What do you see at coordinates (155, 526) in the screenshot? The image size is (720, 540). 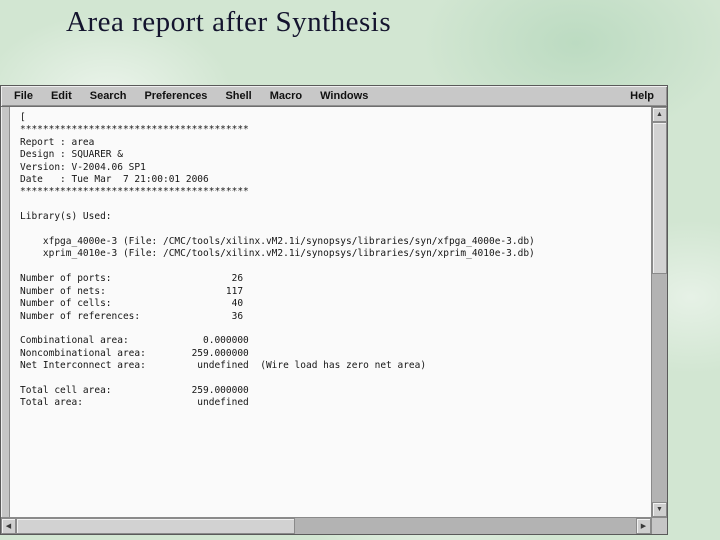 I see `horizontal-scrollbar-thumb` at bounding box center [155, 526].